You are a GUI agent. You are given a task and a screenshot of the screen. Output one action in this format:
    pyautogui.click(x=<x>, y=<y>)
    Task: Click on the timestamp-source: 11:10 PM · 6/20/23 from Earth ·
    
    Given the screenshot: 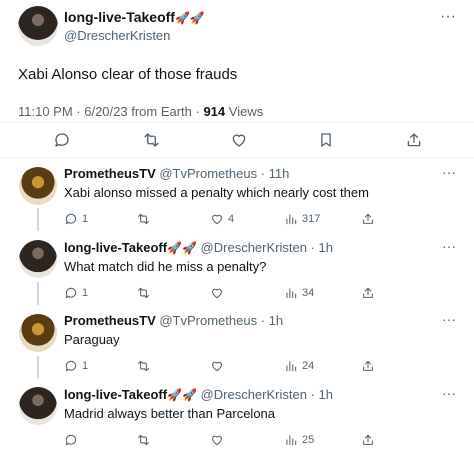 What is the action you would take?
    pyautogui.click(x=110, y=111)
    